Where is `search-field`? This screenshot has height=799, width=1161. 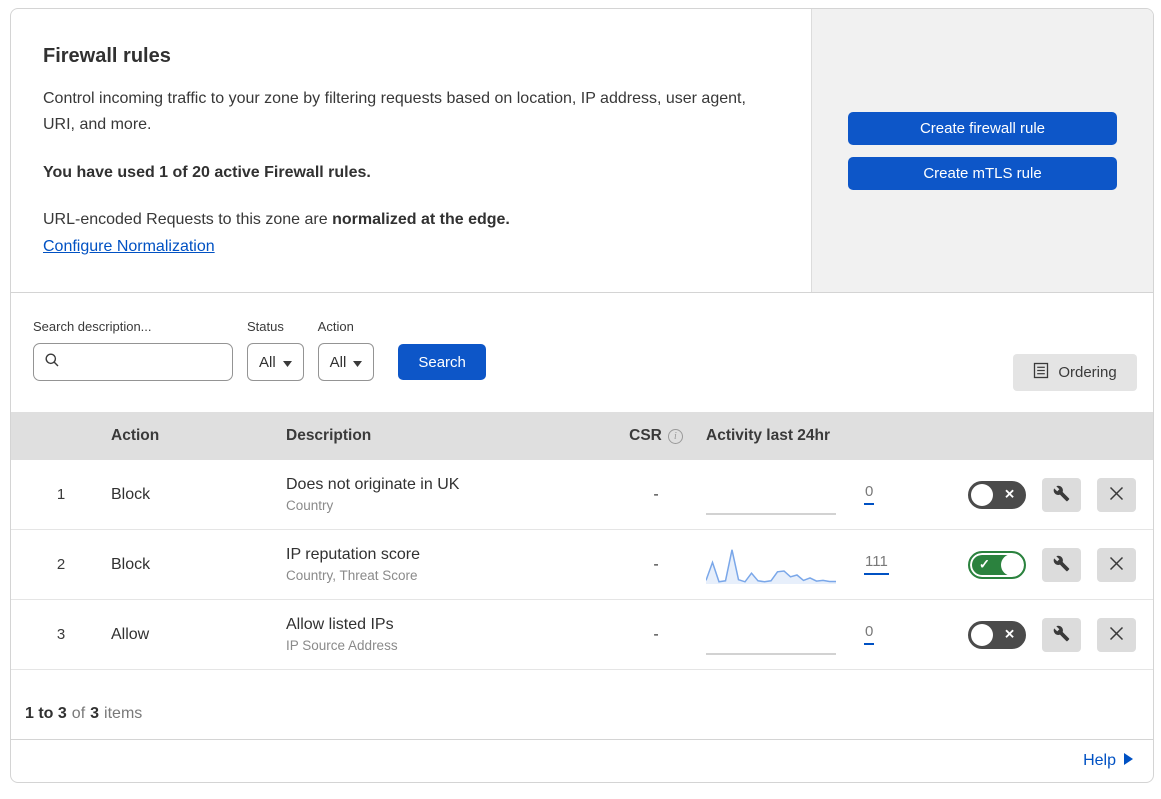 search-field is located at coordinates (150, 362).